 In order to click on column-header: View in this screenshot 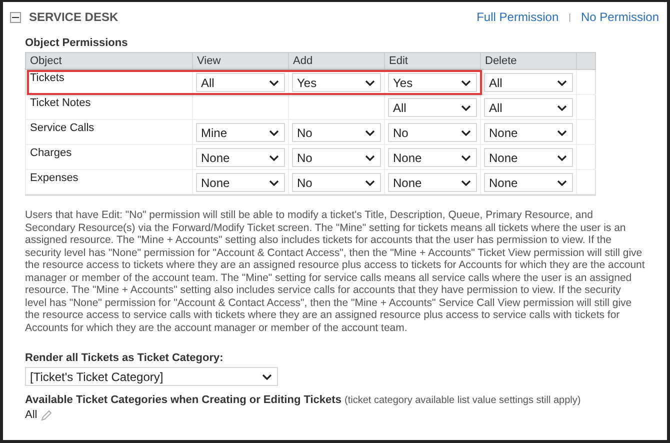, I will do `click(240, 61)`.